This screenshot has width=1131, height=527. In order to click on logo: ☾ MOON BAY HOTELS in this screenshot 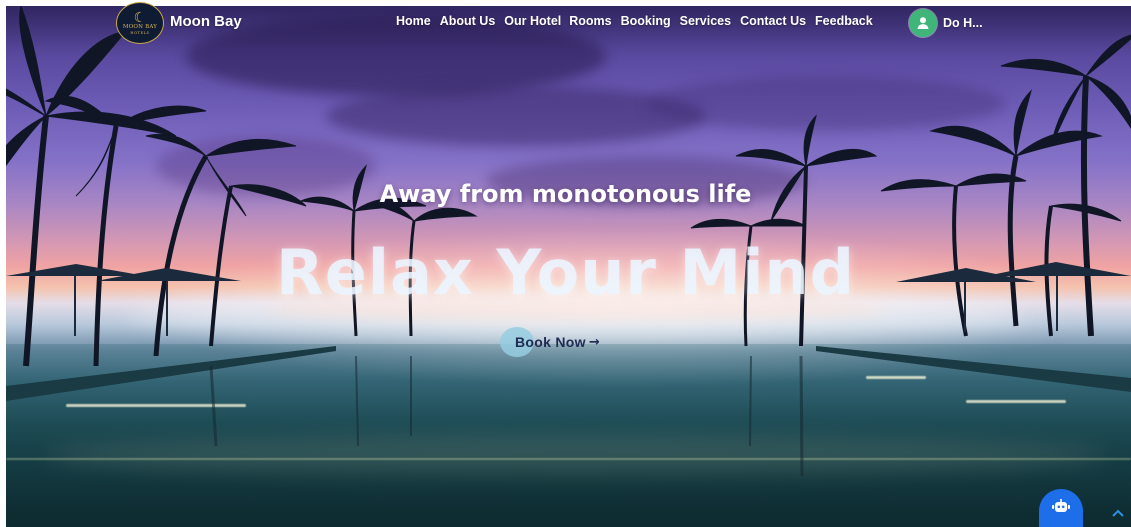, I will do `click(140, 23)`.